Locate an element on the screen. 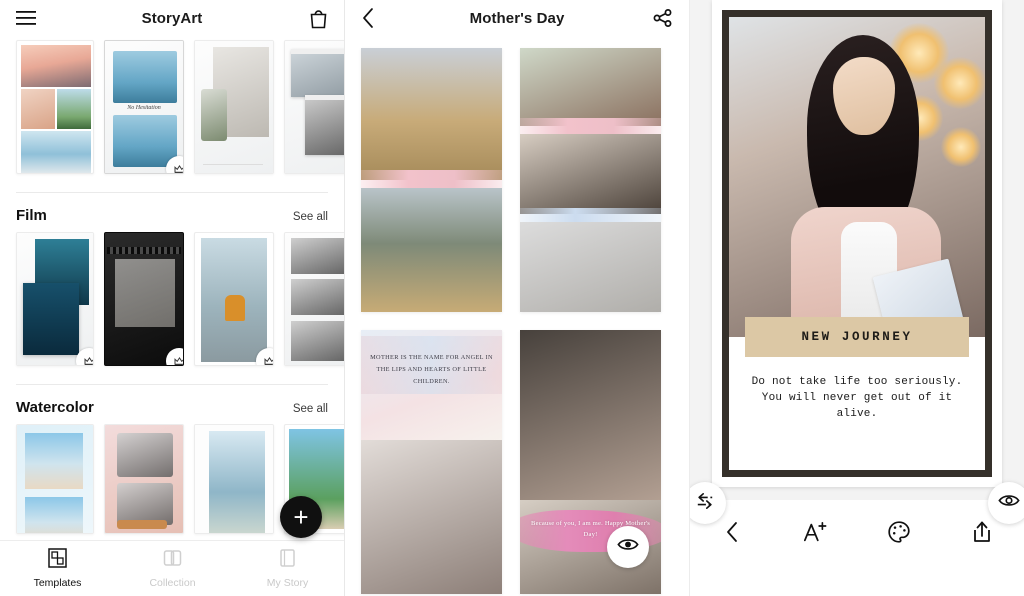 The width and height of the screenshot is (1024, 596). page-title: Mother's Day is located at coordinates (517, 18).